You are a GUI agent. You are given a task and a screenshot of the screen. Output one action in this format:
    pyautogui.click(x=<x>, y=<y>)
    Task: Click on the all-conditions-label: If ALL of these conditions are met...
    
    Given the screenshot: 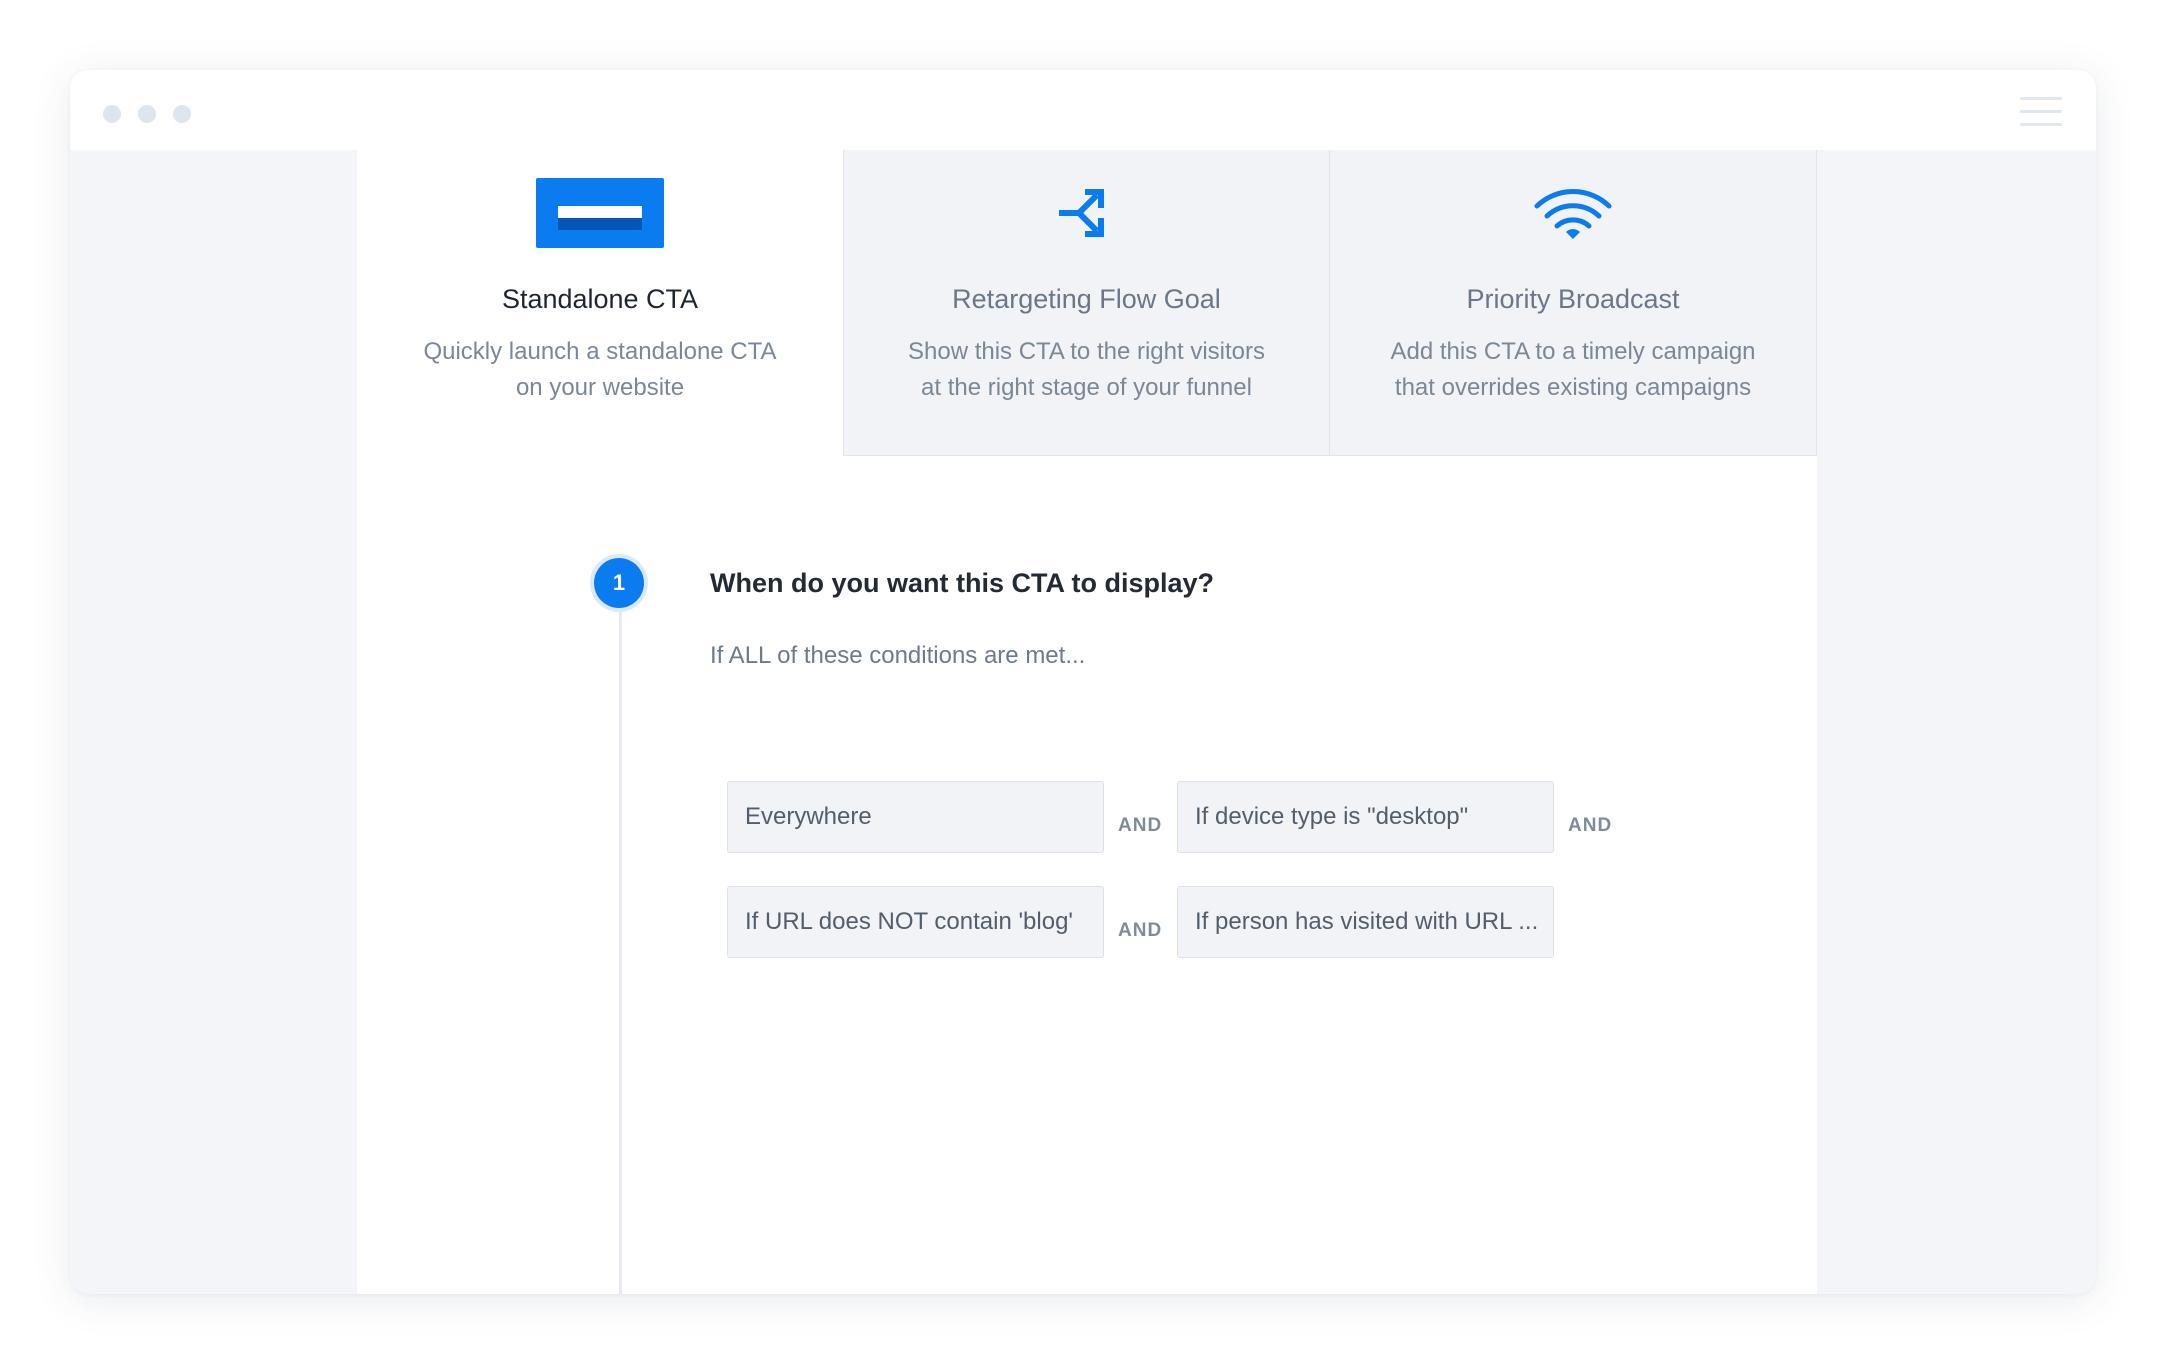 What is the action you would take?
    pyautogui.click(x=898, y=655)
    